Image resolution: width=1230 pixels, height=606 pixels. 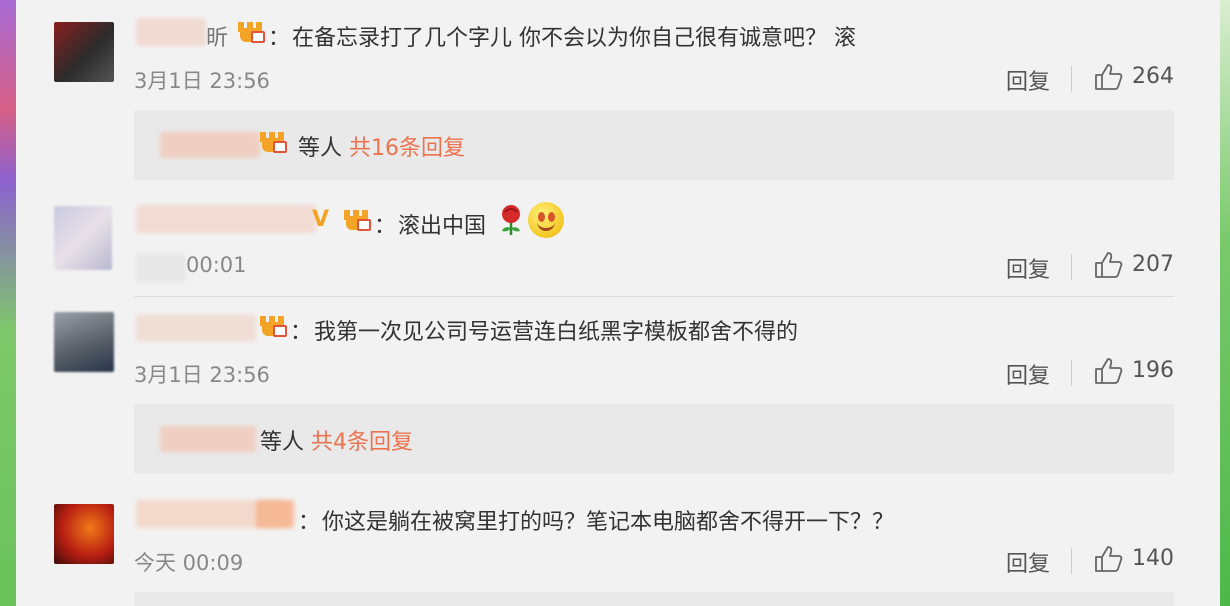 I want to click on comment-text: 你这是躺在被窝里打的吗？笔记本电脑都舍不得开一下？？, so click(x=608, y=522).